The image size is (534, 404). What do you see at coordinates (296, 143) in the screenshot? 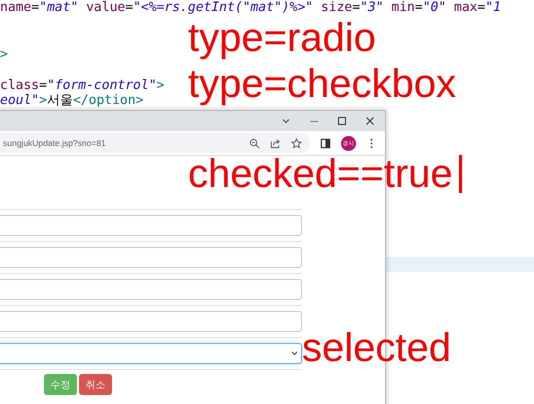
I see `star-icon` at bounding box center [296, 143].